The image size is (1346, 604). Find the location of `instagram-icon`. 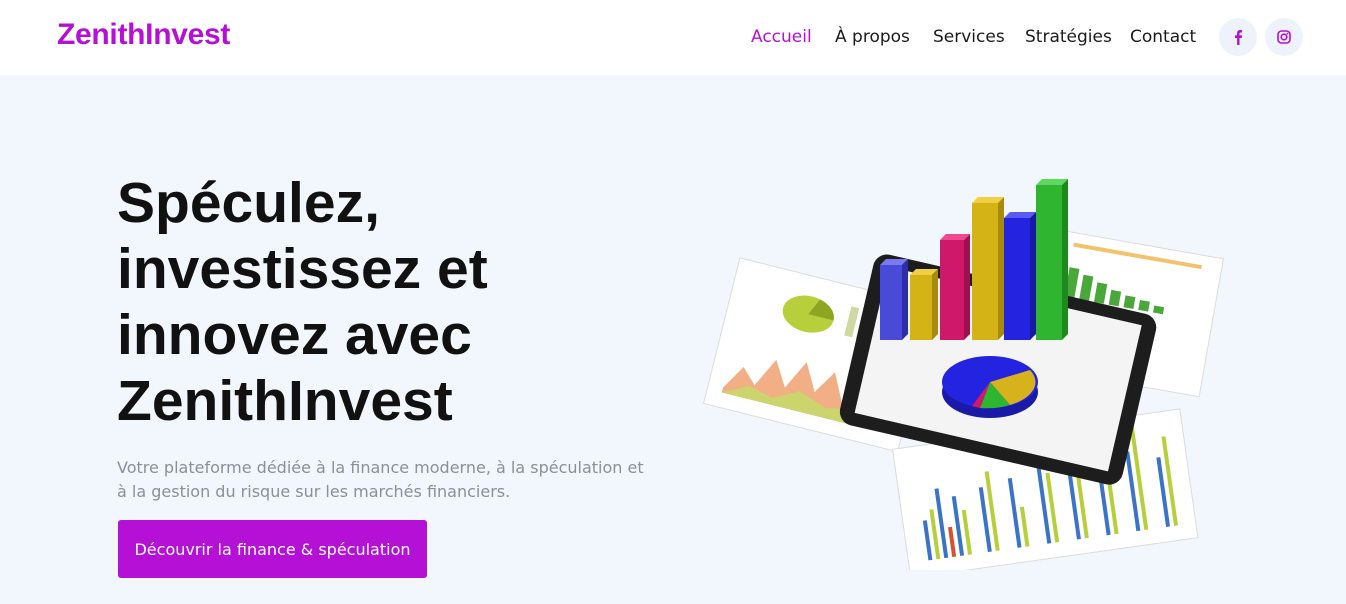

instagram-icon is located at coordinates (1284, 37).